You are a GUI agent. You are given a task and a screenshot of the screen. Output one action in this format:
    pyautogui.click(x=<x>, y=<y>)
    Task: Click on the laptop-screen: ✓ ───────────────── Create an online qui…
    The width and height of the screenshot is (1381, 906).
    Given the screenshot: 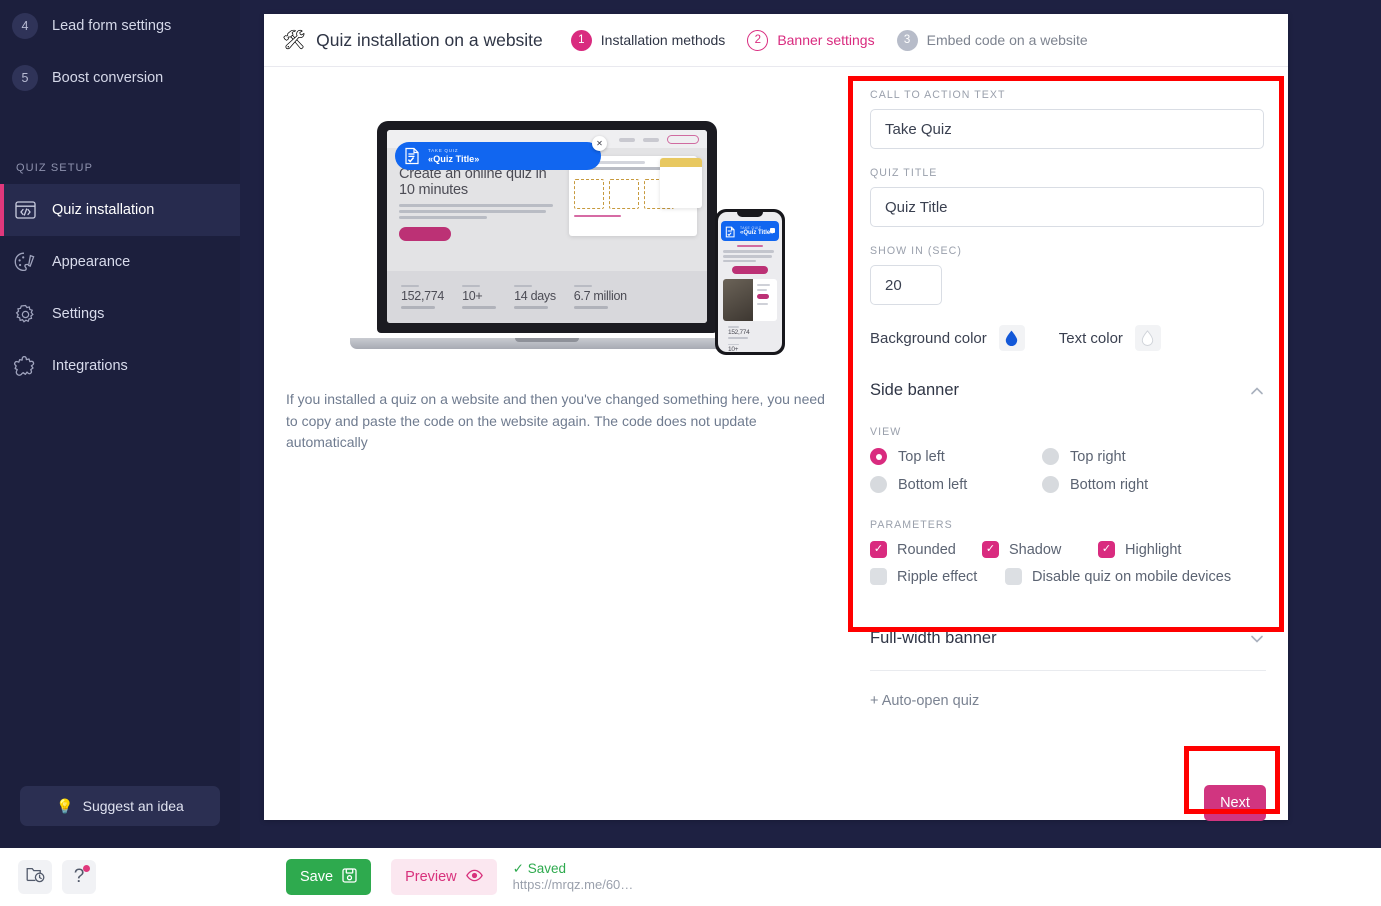 What is the action you would take?
    pyautogui.click(x=547, y=226)
    